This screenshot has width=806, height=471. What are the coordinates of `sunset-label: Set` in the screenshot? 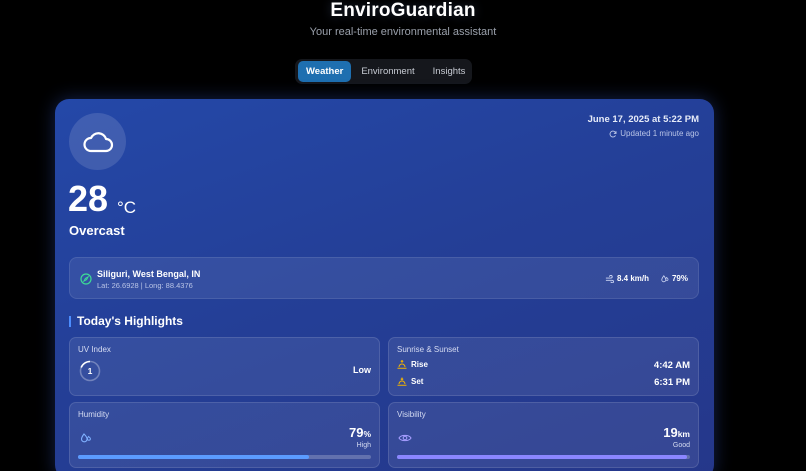 It's located at (417, 381).